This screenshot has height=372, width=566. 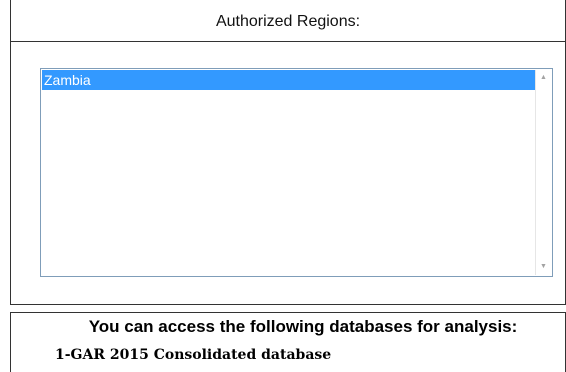 What do you see at coordinates (543, 172) in the screenshot?
I see `listbox-scrollbar: ▲ ▼` at bounding box center [543, 172].